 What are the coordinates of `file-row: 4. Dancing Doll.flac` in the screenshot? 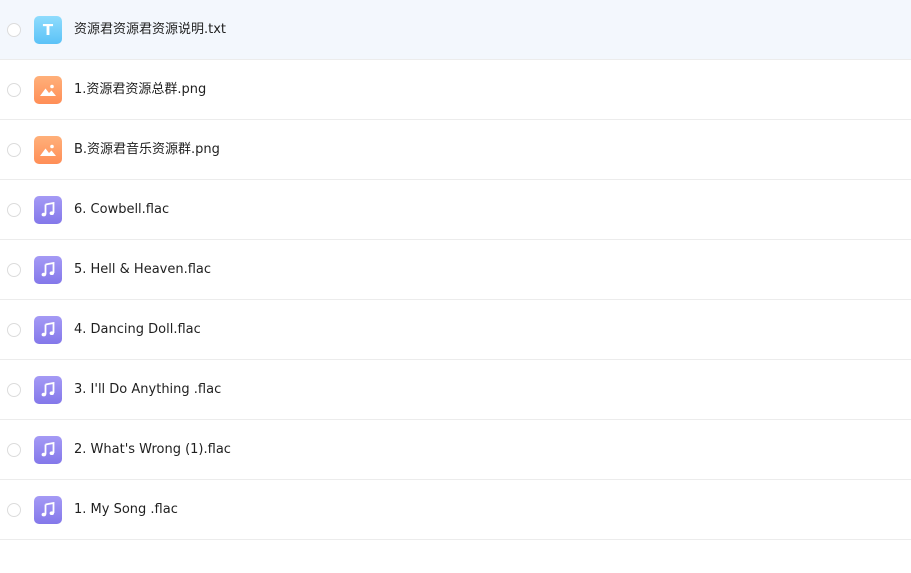 It's located at (455, 330).